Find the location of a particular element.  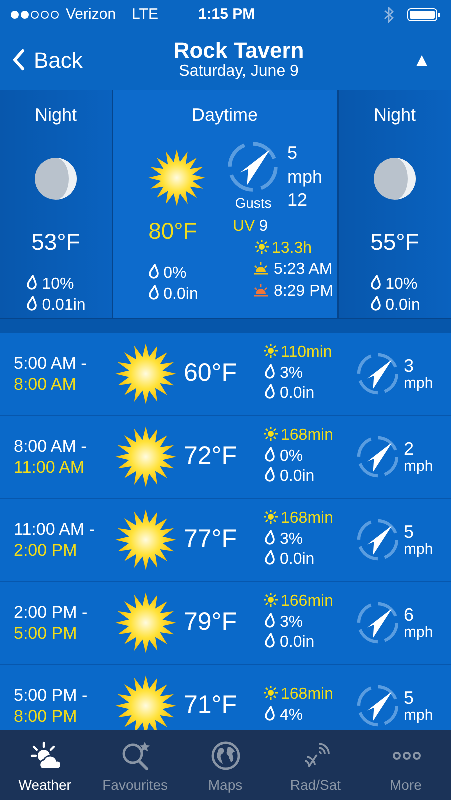

carrier-name: Verizon is located at coordinates (91, 14).